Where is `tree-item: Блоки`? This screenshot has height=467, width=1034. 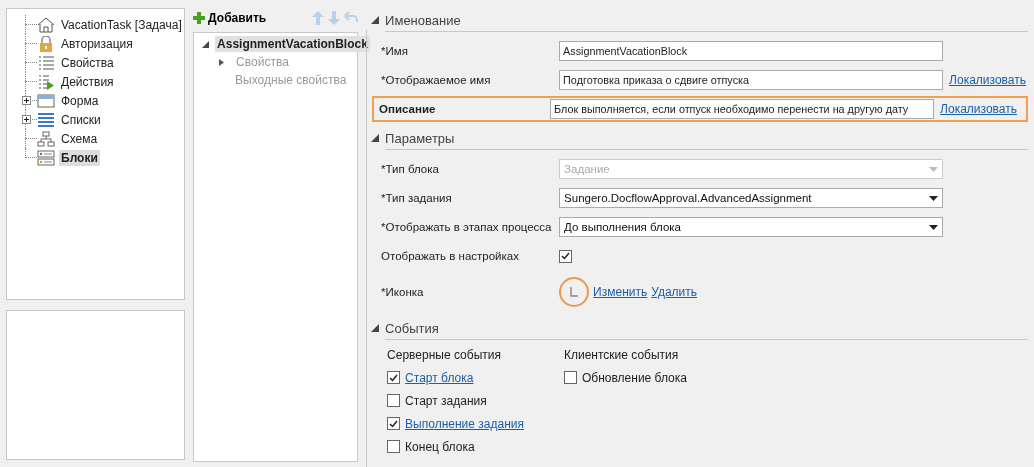
tree-item: Блоки is located at coordinates (79, 157).